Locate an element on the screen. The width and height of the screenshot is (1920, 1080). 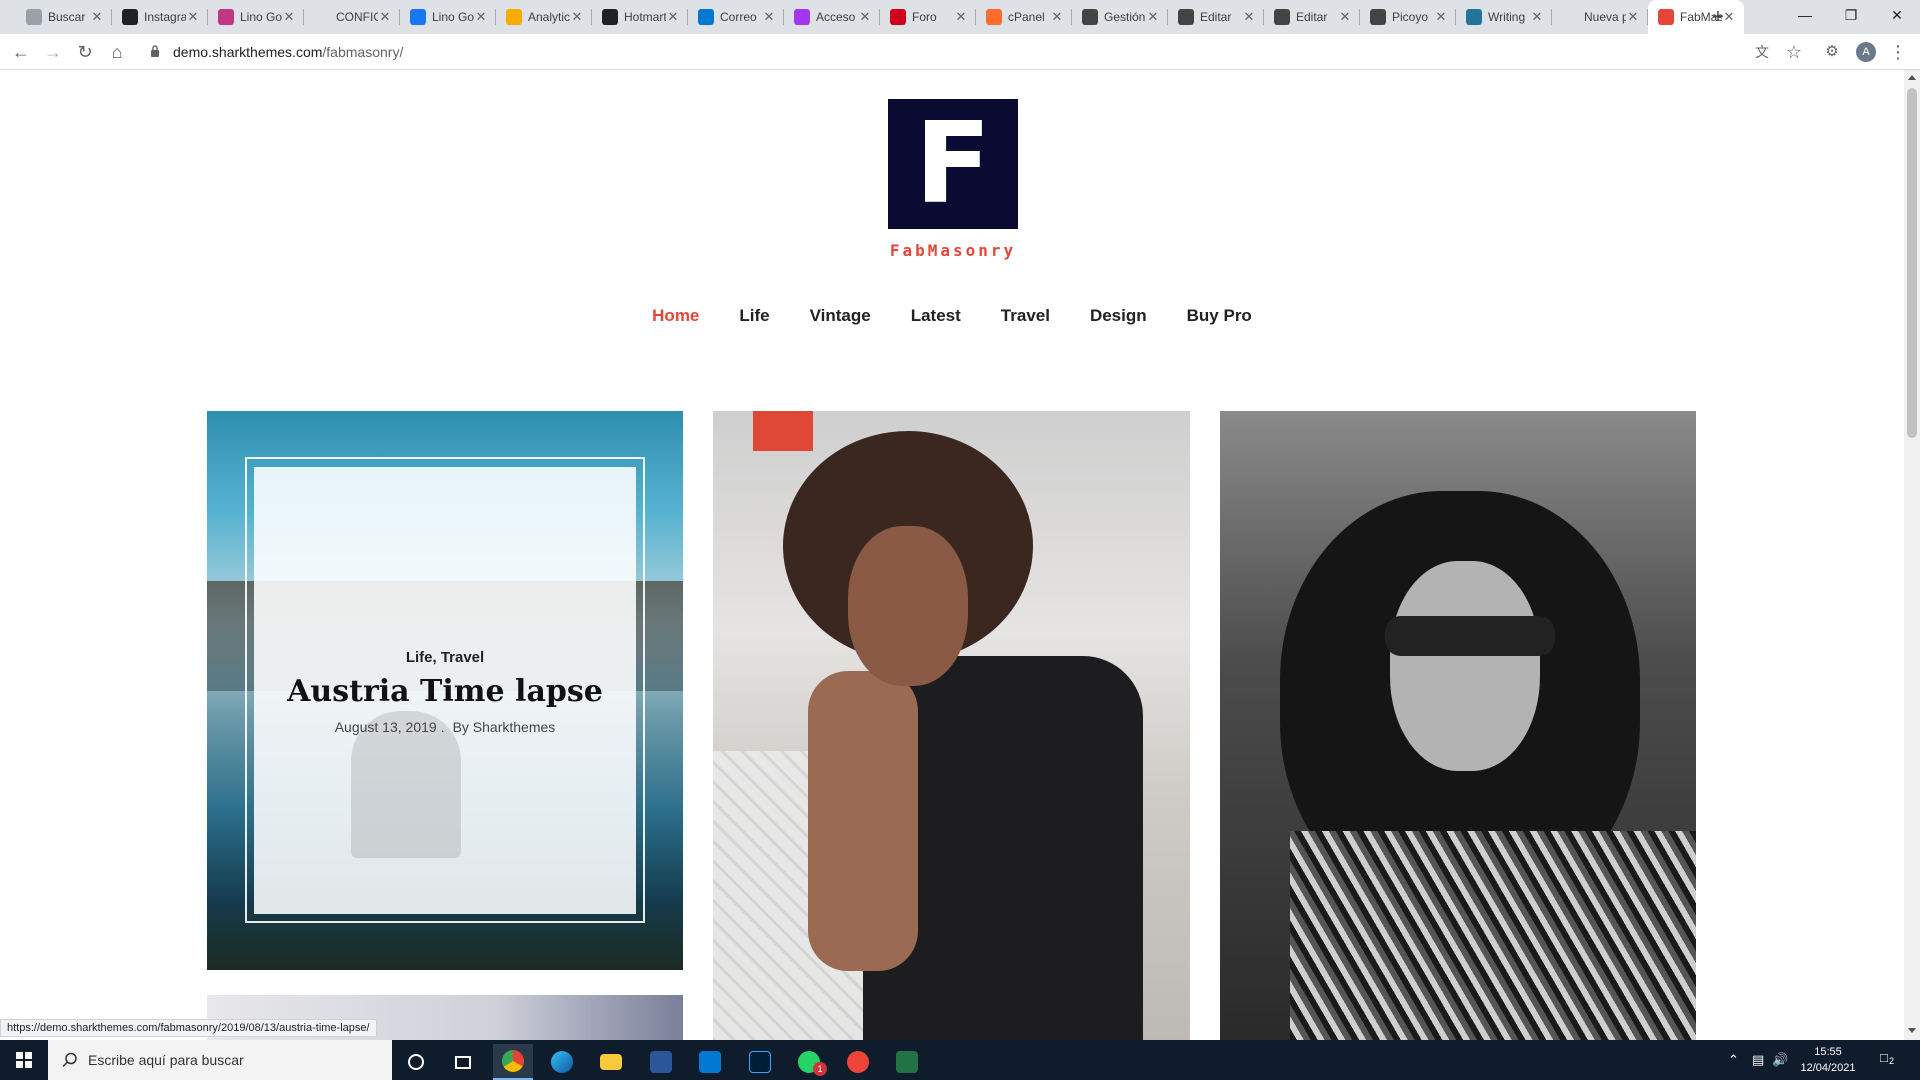
post-card-portrait-afro is located at coordinates (951, 725).